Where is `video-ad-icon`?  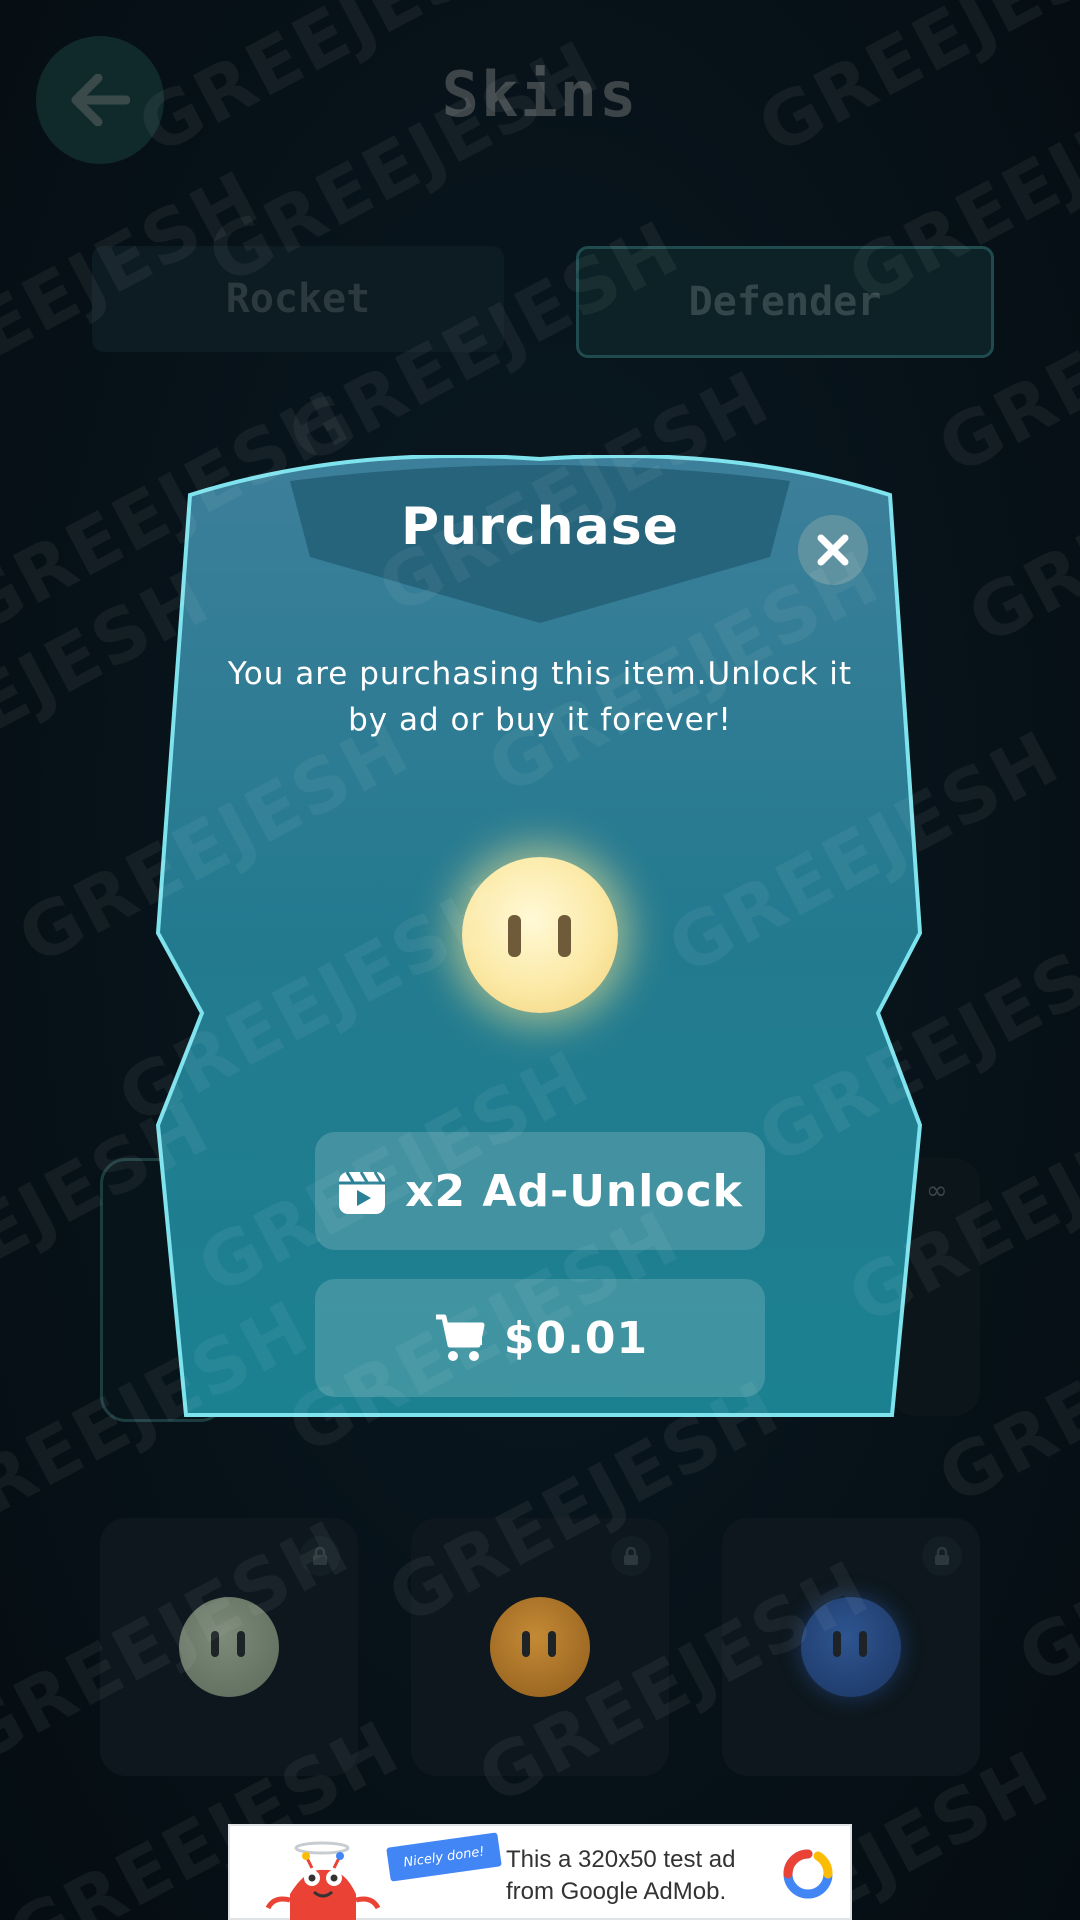
video-ad-icon is located at coordinates (362, 1192).